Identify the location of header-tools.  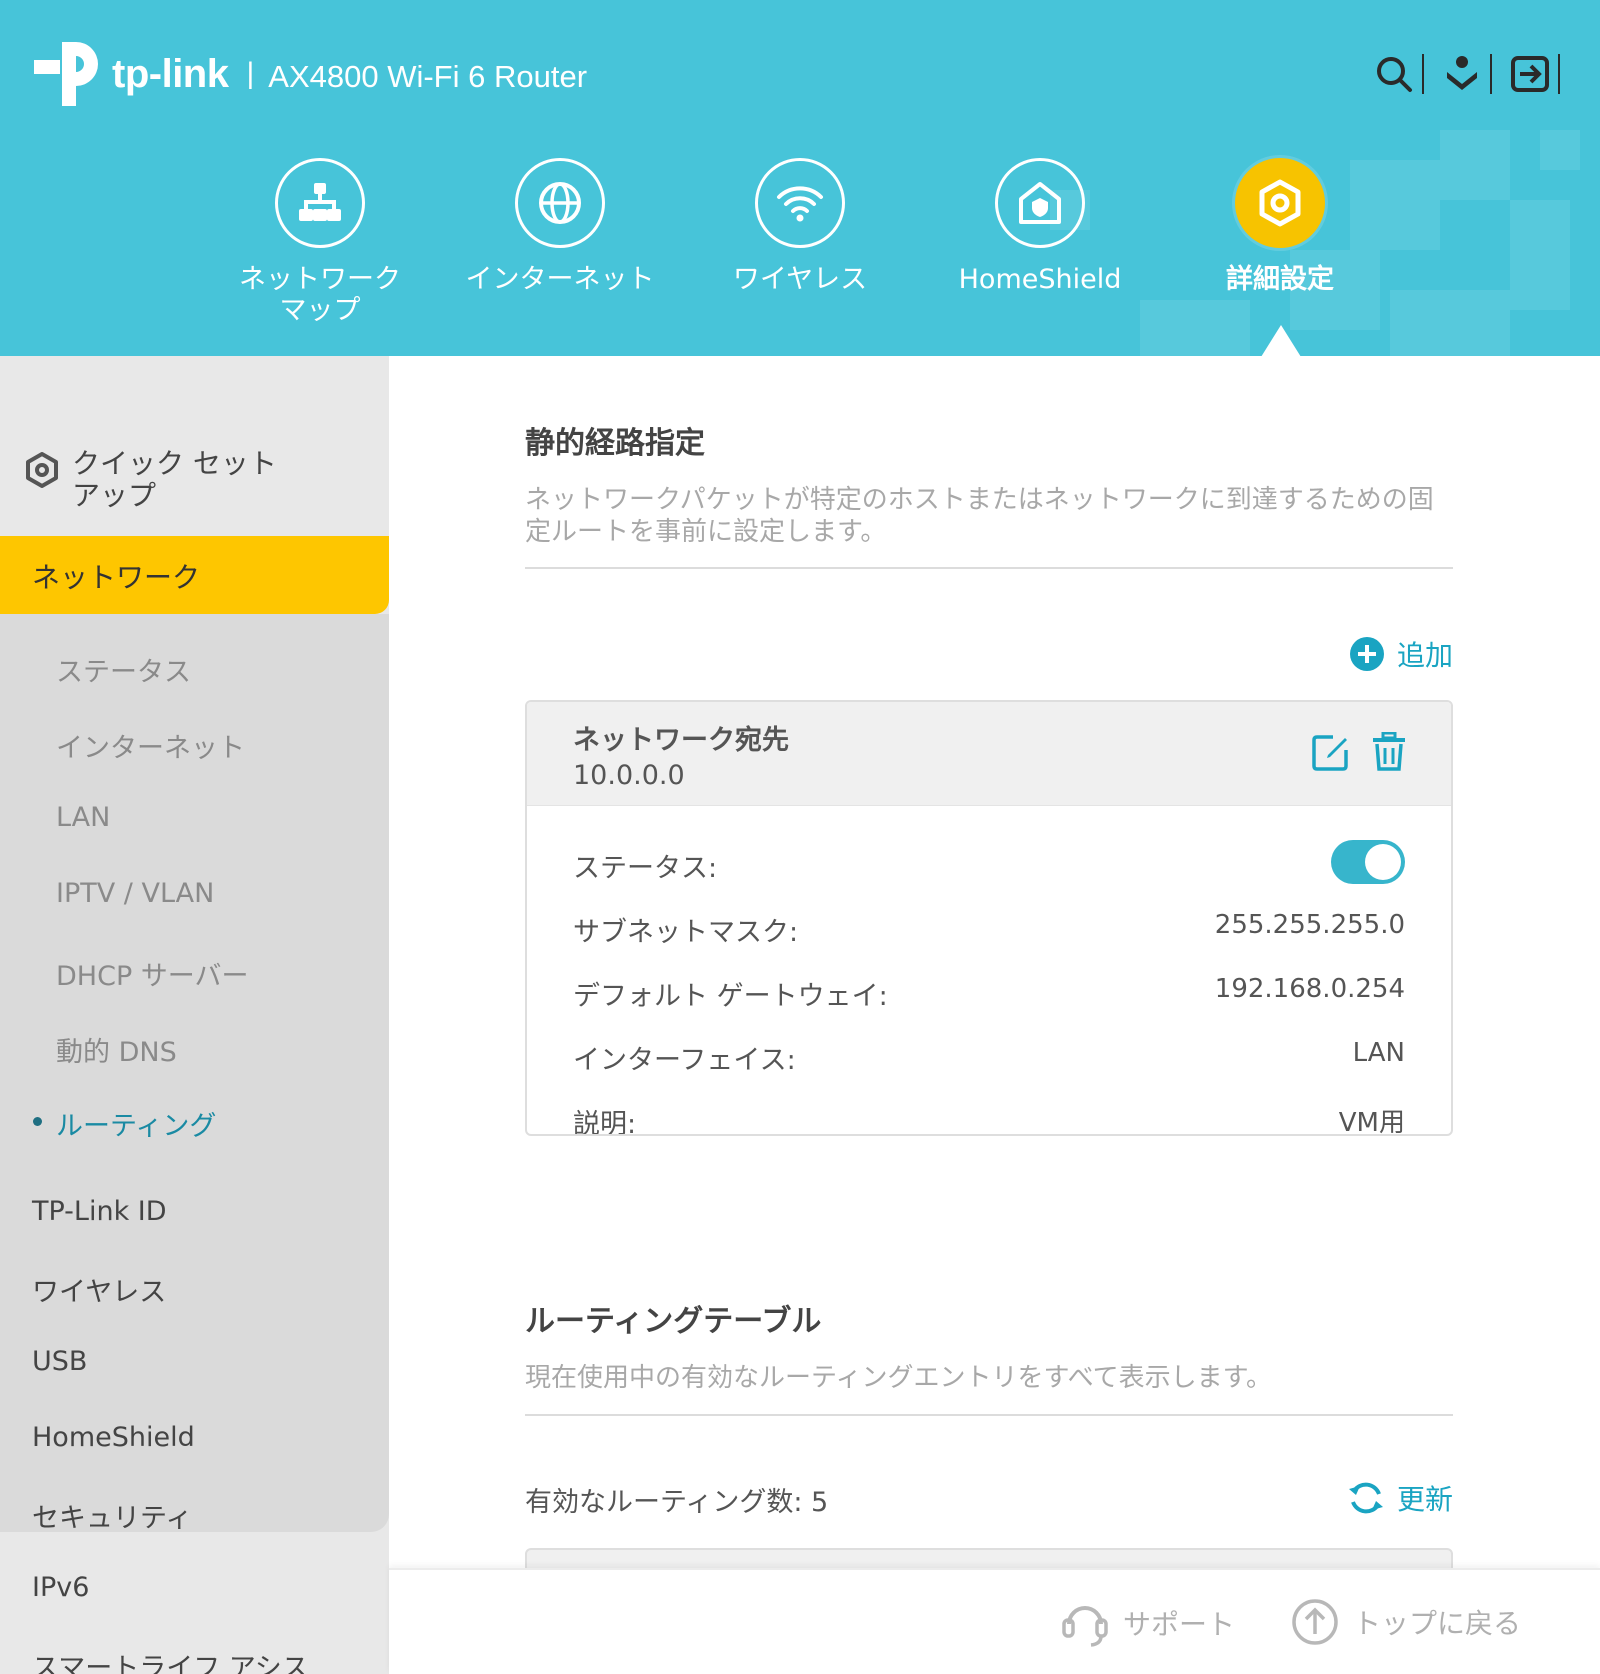
(1466, 74).